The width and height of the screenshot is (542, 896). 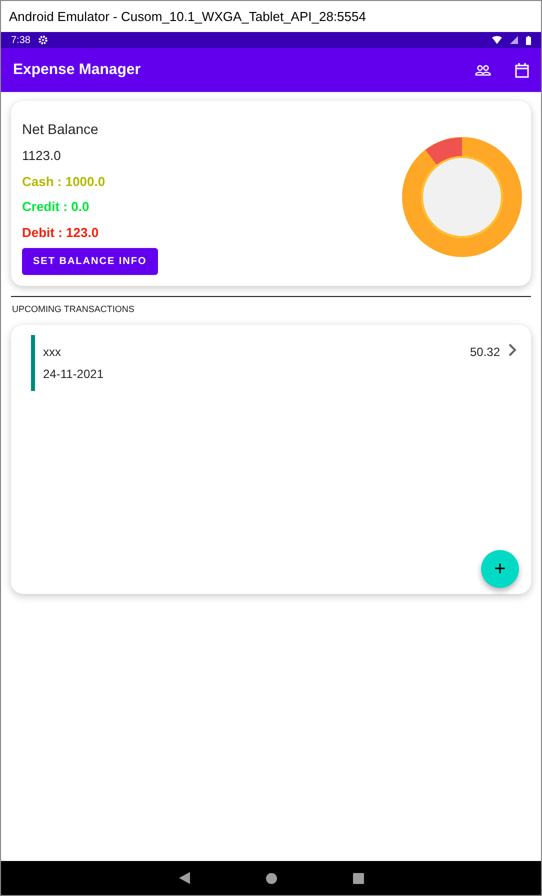 I want to click on home-icon, so click(x=271, y=878).